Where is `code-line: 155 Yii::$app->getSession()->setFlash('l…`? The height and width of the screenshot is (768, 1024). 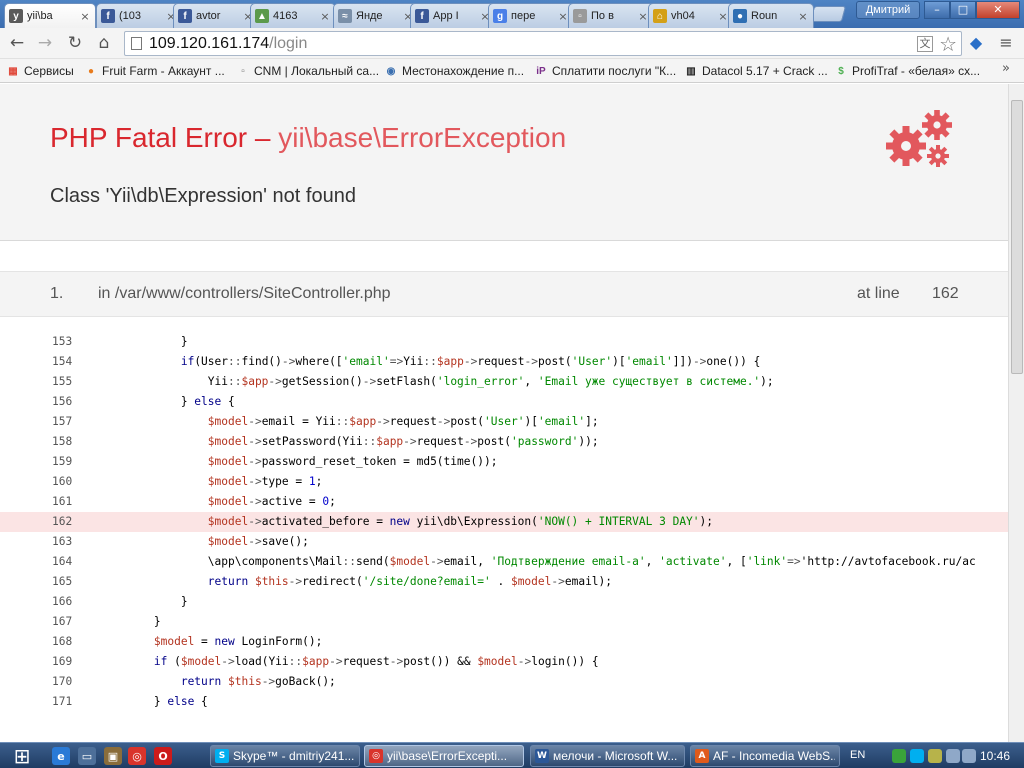
code-line: 155 Yii::$app->getSession()->setFlash('l… is located at coordinates (504, 382).